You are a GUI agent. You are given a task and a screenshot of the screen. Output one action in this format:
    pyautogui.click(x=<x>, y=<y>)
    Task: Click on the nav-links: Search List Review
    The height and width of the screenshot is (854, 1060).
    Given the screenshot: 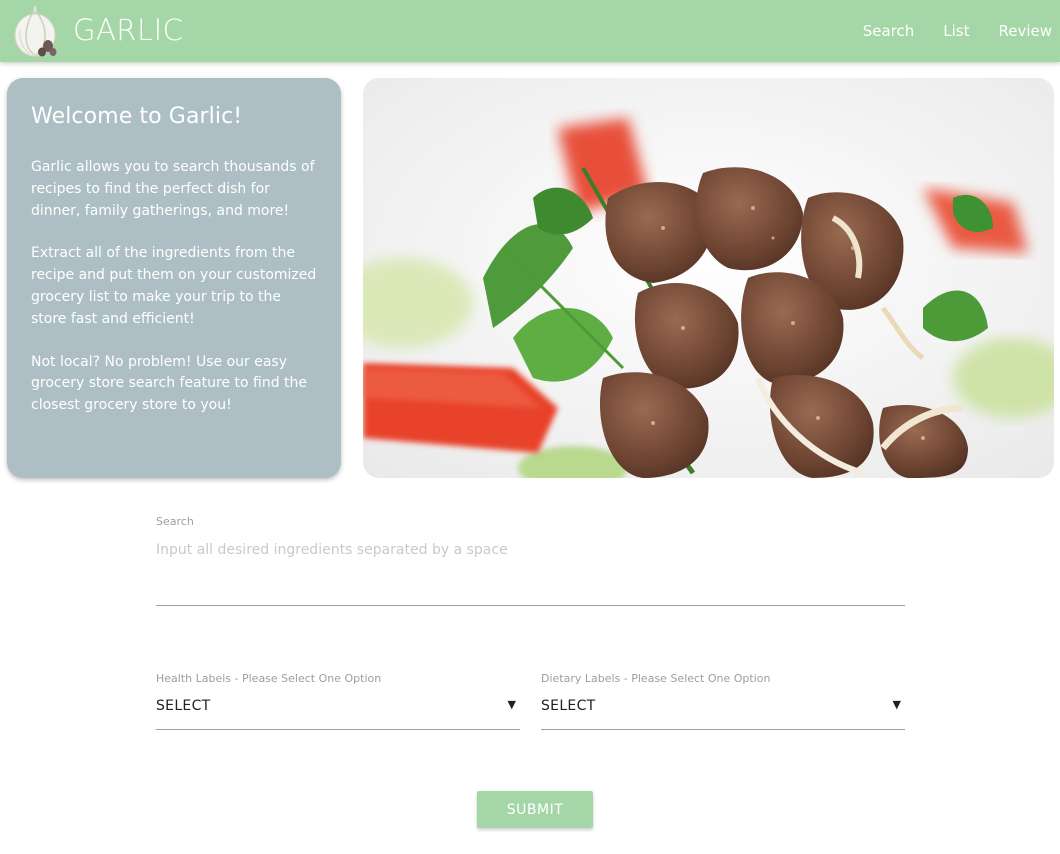 What is the action you would take?
    pyautogui.click(x=943, y=31)
    